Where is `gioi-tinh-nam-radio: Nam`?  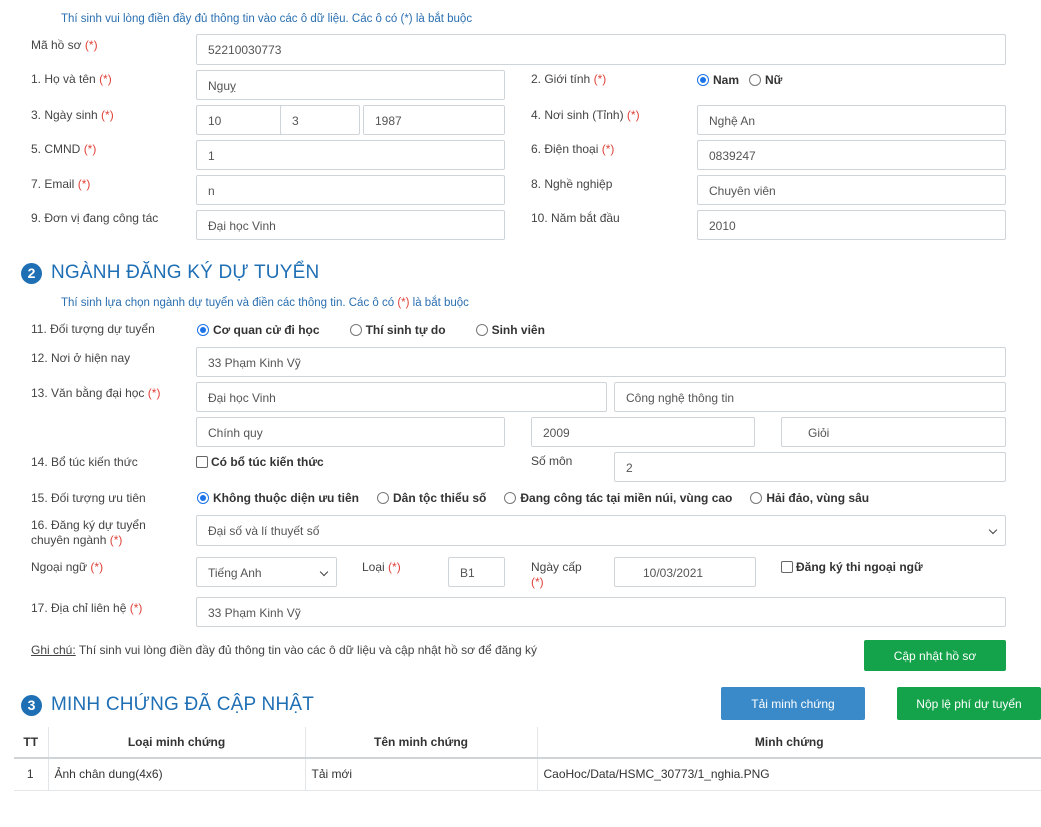 gioi-tinh-nam-radio: Nam is located at coordinates (718, 80).